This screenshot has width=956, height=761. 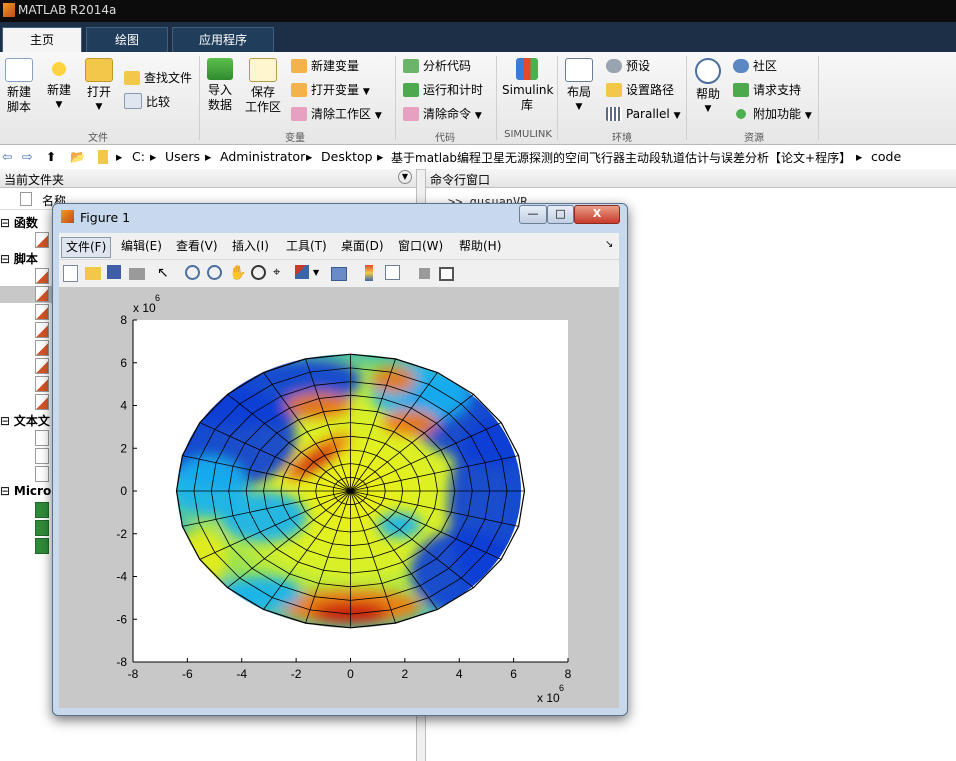 I want to click on zoom-in-icon, so click(x=192, y=272).